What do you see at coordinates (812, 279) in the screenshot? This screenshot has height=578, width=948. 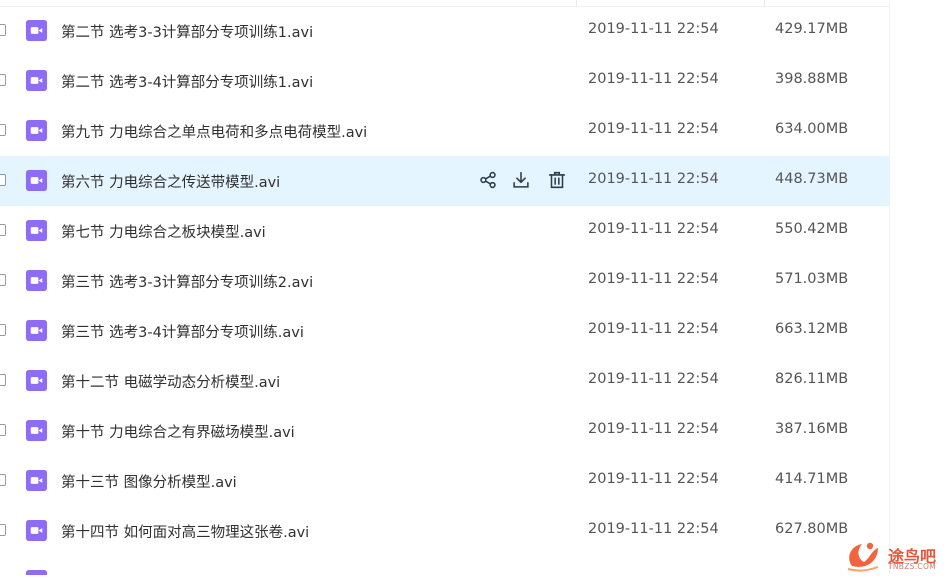 I see `file-size: 571.03MB` at bounding box center [812, 279].